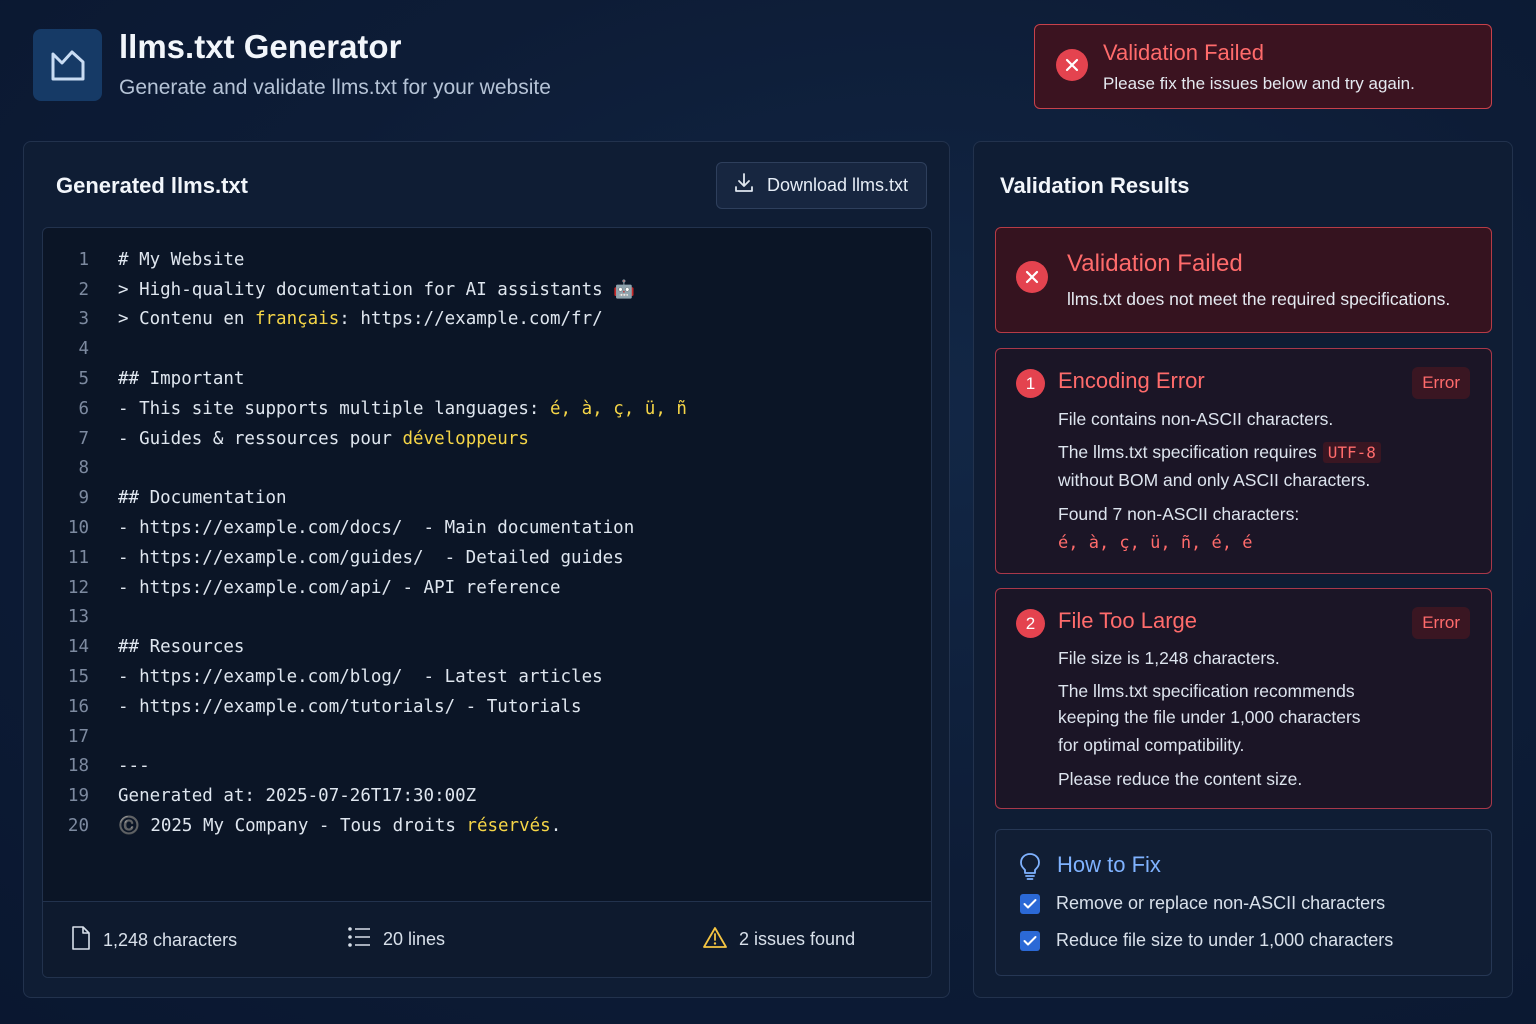  Describe the element at coordinates (1095, 185) in the screenshot. I see `validation-title: Validation Results` at that location.